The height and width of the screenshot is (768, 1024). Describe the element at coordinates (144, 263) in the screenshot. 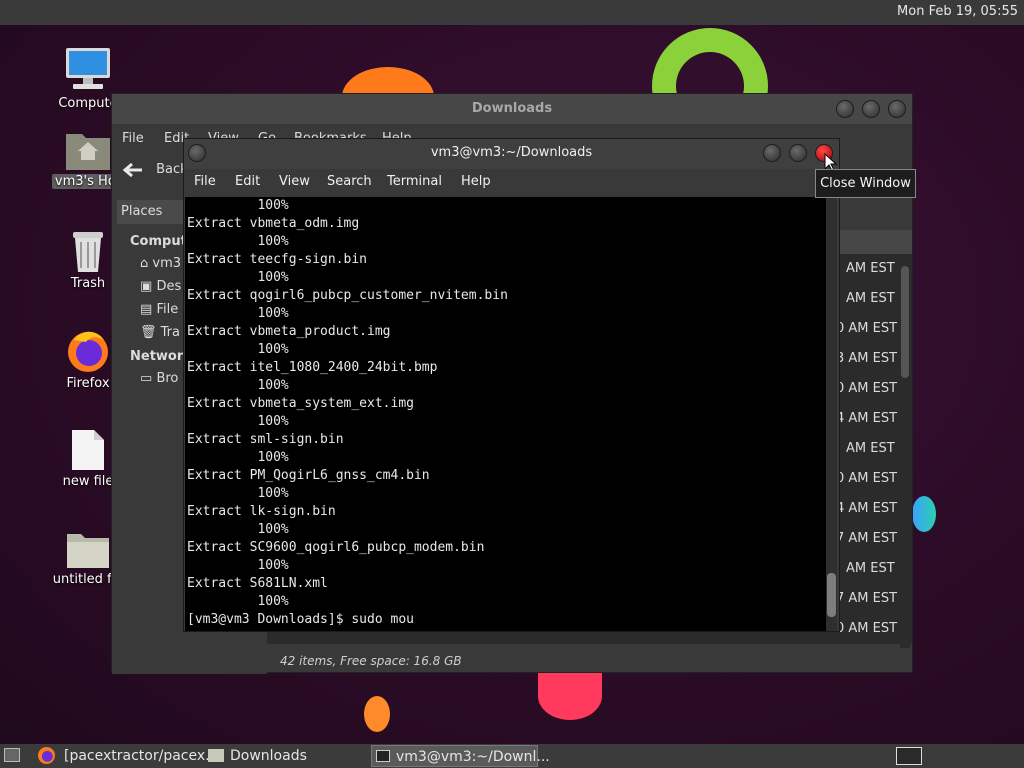

I see `home-icon: ⌂` at that location.